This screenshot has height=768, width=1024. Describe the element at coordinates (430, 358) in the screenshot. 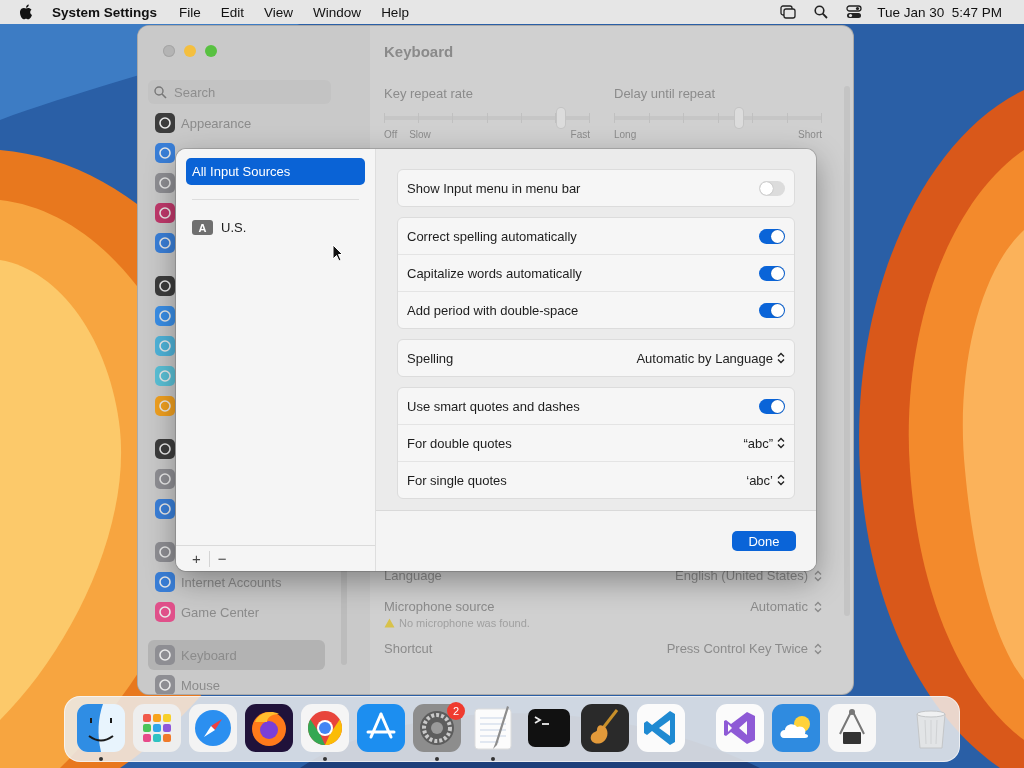

I see `setting-label: Spelling` at that location.